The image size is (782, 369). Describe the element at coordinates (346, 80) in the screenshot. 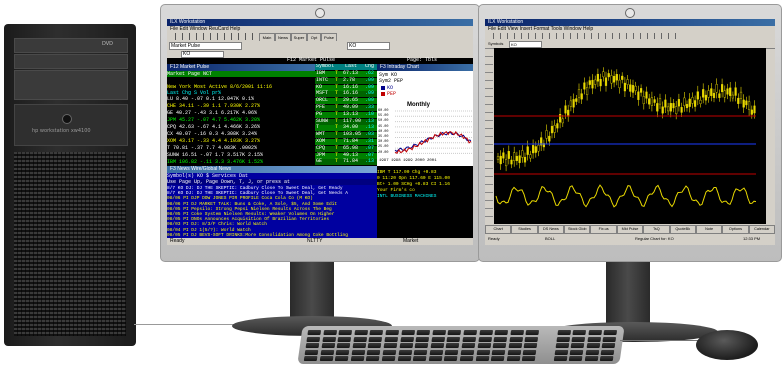

I see `table-row: INTC T 2.78 .09` at that location.